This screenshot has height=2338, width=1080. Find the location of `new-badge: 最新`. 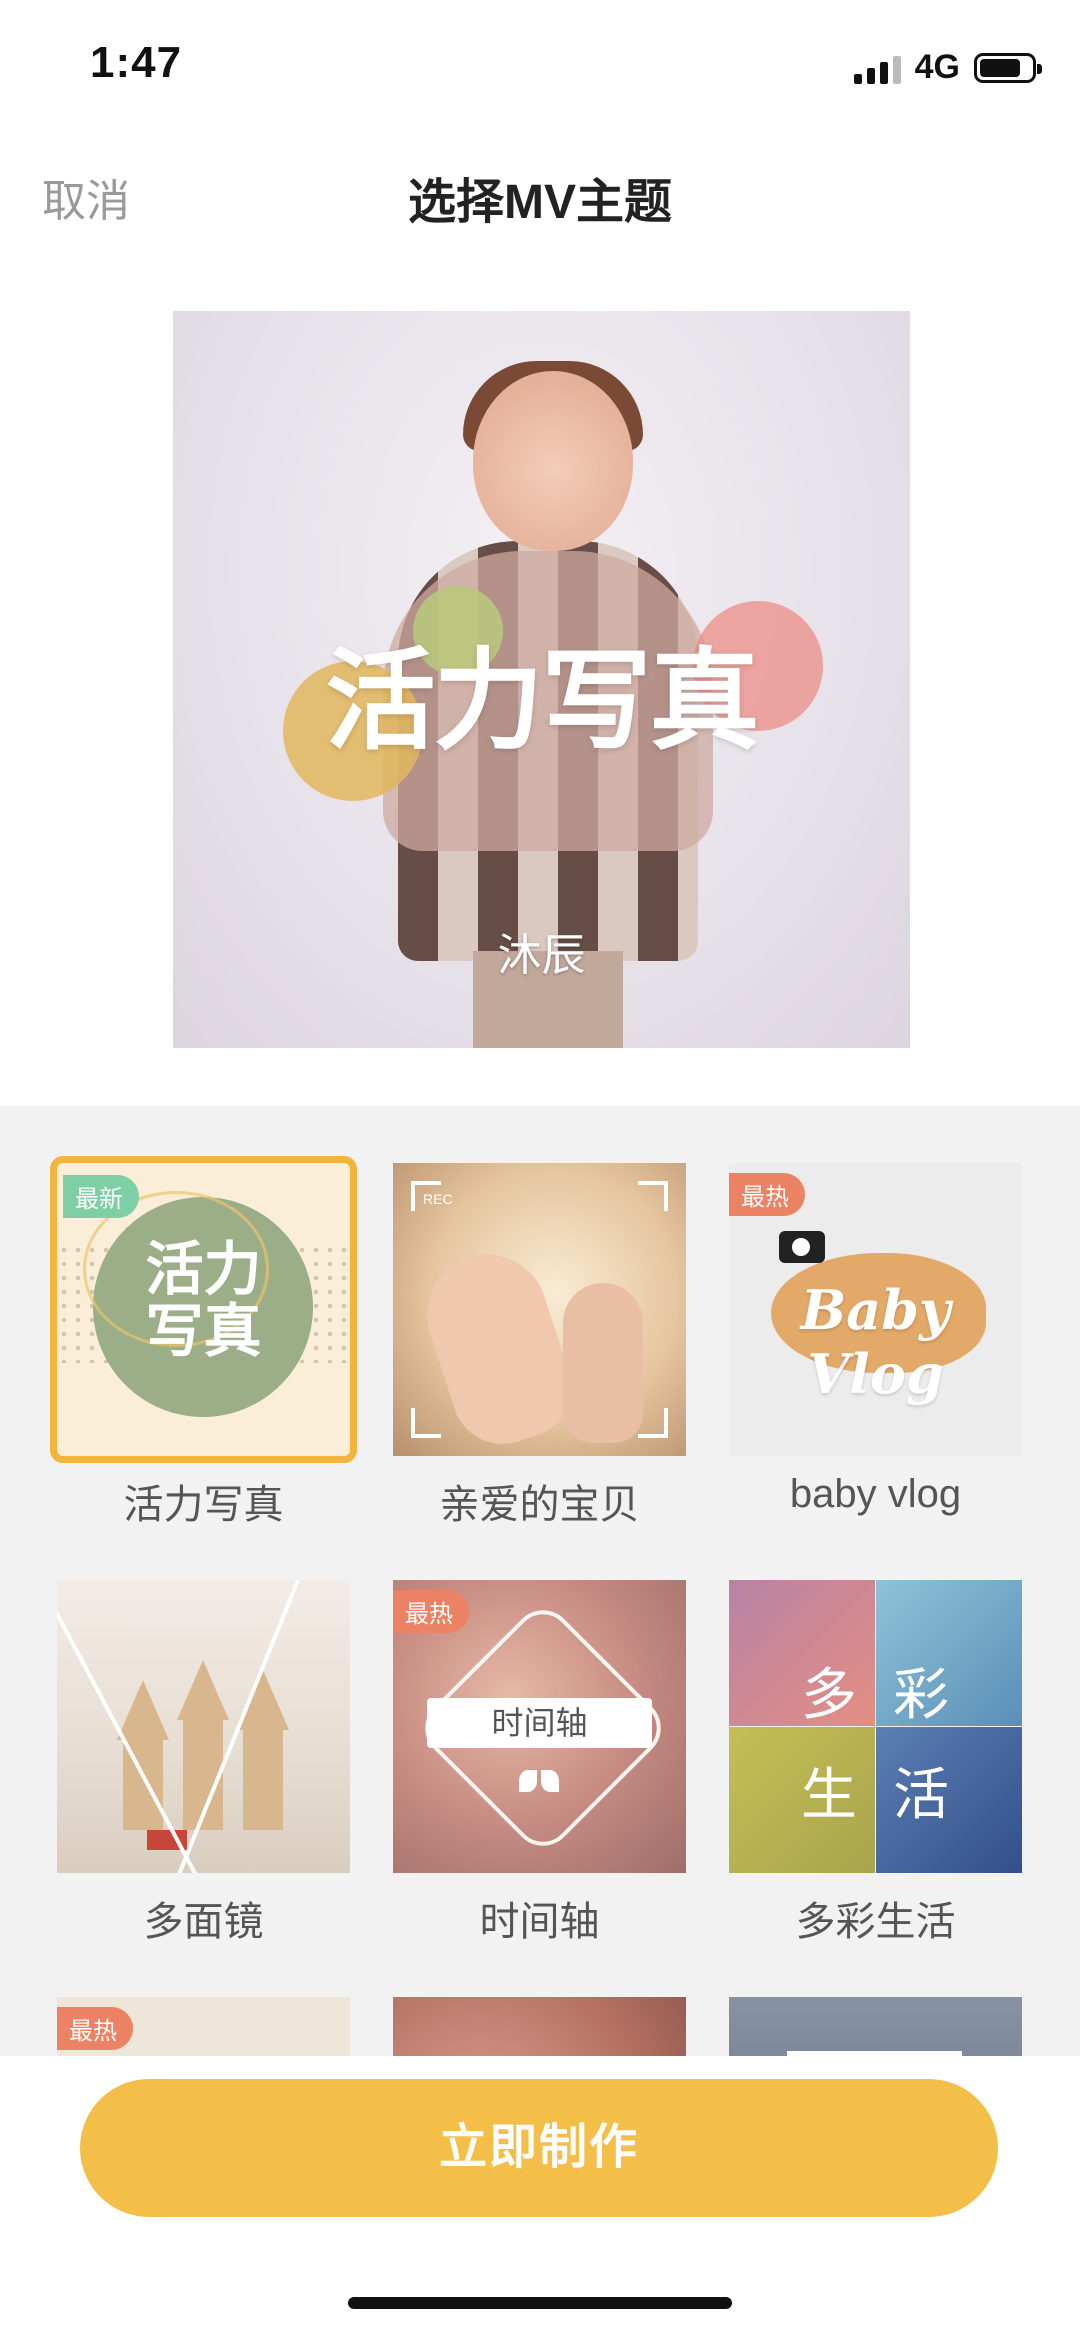

new-badge: 最新 is located at coordinates (101, 1196).